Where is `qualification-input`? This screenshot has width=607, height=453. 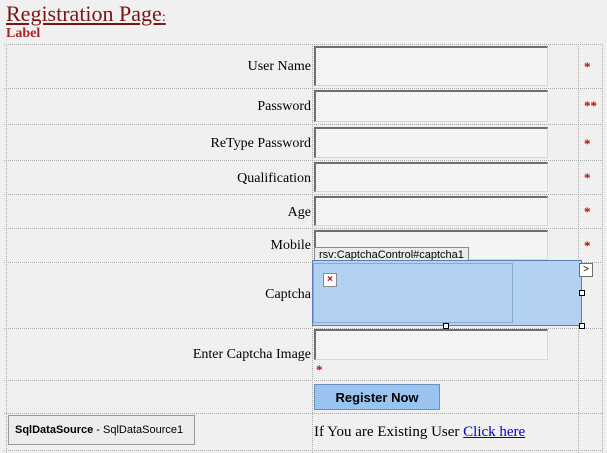 qualification-input is located at coordinates (431, 177).